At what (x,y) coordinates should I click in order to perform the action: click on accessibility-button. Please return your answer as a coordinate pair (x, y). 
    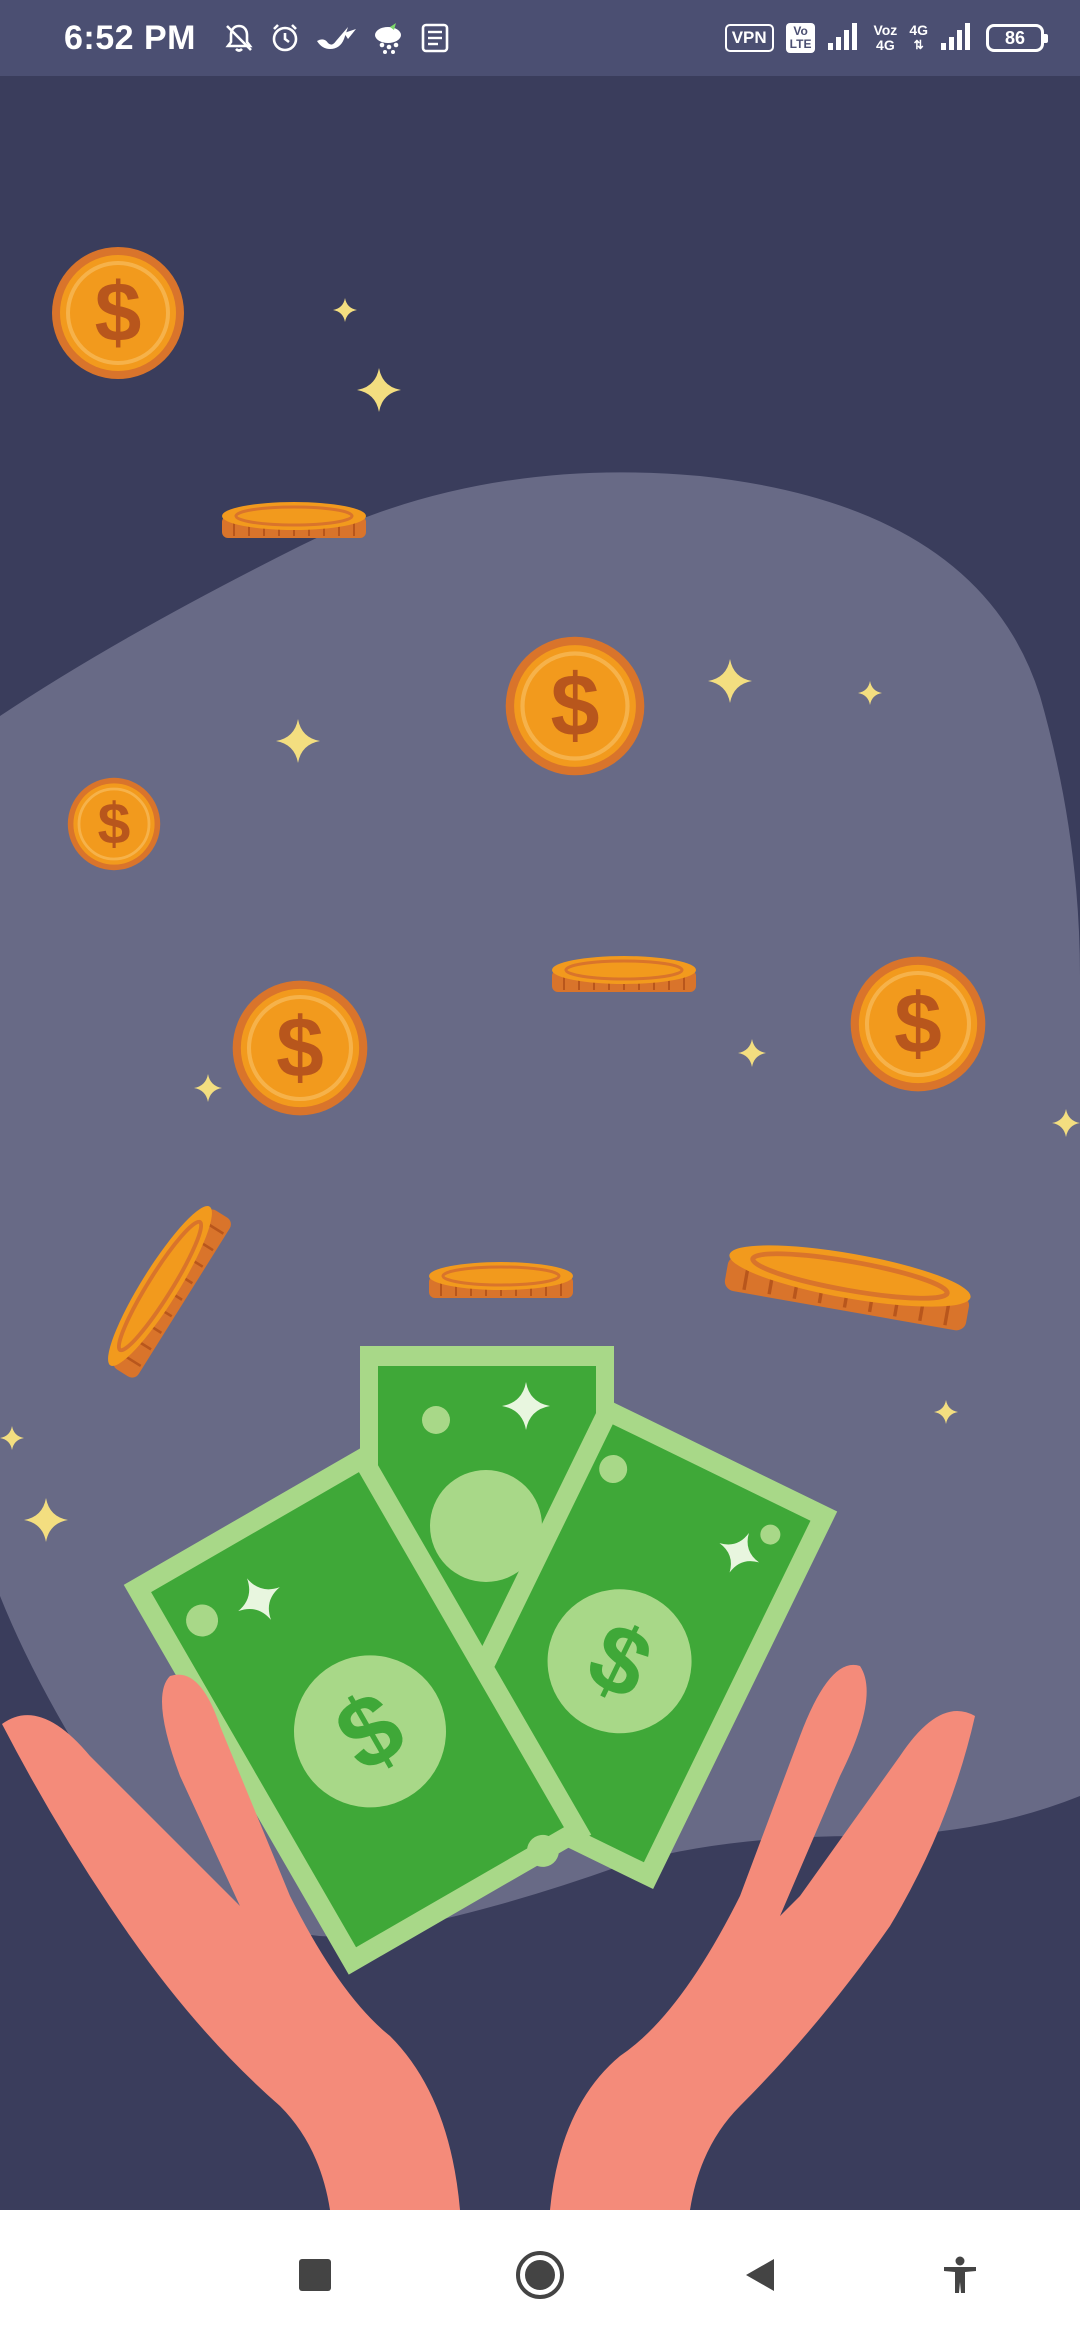
    Looking at the image, I should click on (960, 2275).